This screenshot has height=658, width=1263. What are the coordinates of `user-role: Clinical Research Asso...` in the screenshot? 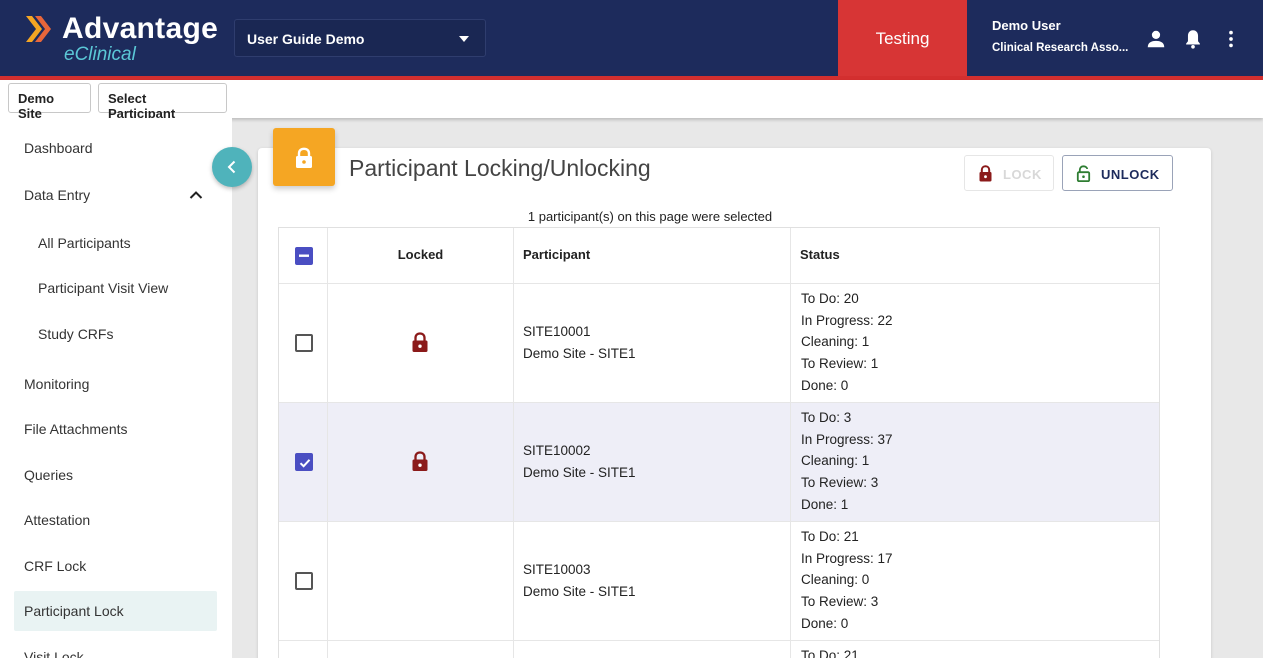 It's located at (1060, 48).